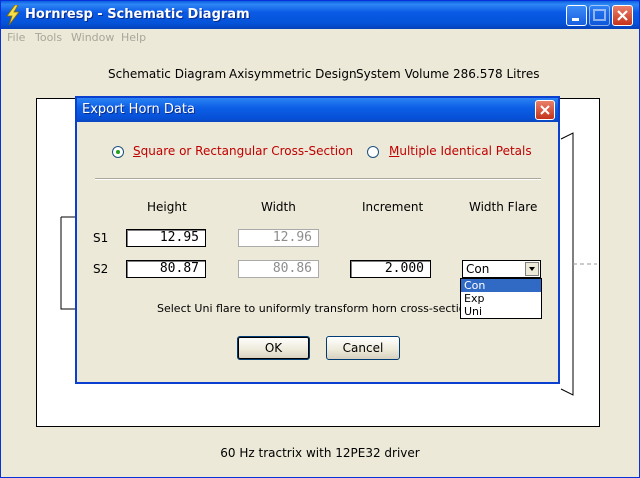 Image resolution: width=640 pixels, height=478 pixels. I want to click on header-label: Schematic Diagram, so click(167, 74).